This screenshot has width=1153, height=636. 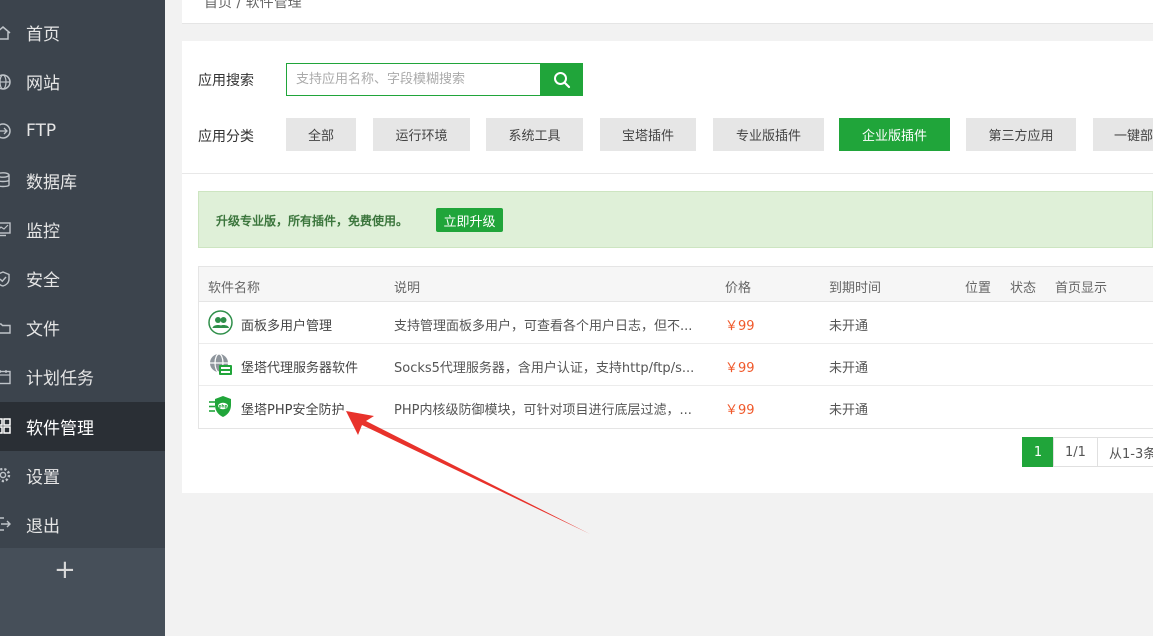 I want to click on category-label: 应用分类, so click(x=226, y=137).